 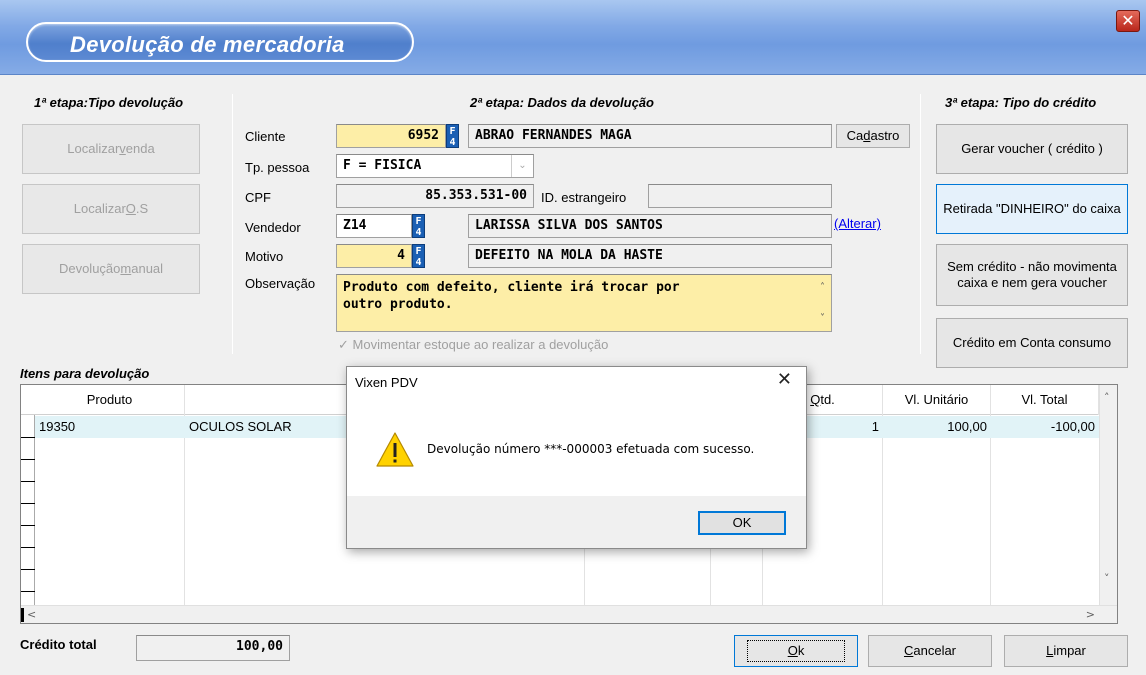 I want to click on limpar-button: Limpar, so click(x=1066, y=651).